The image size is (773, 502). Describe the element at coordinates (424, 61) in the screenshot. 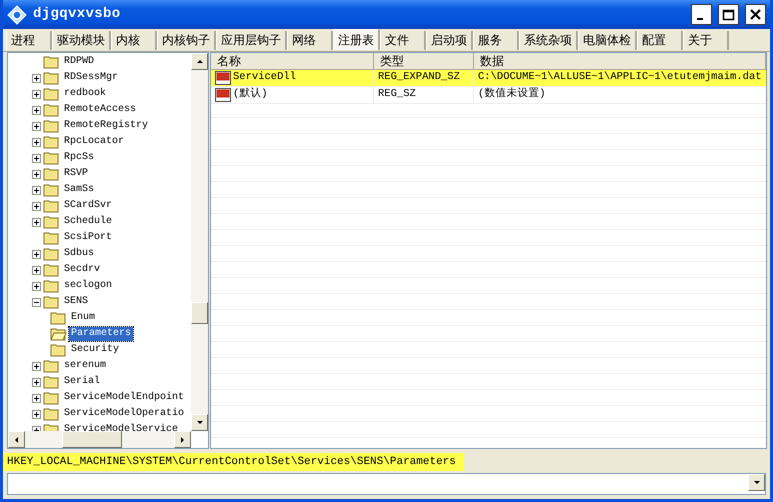

I see `column-header: 类型` at that location.